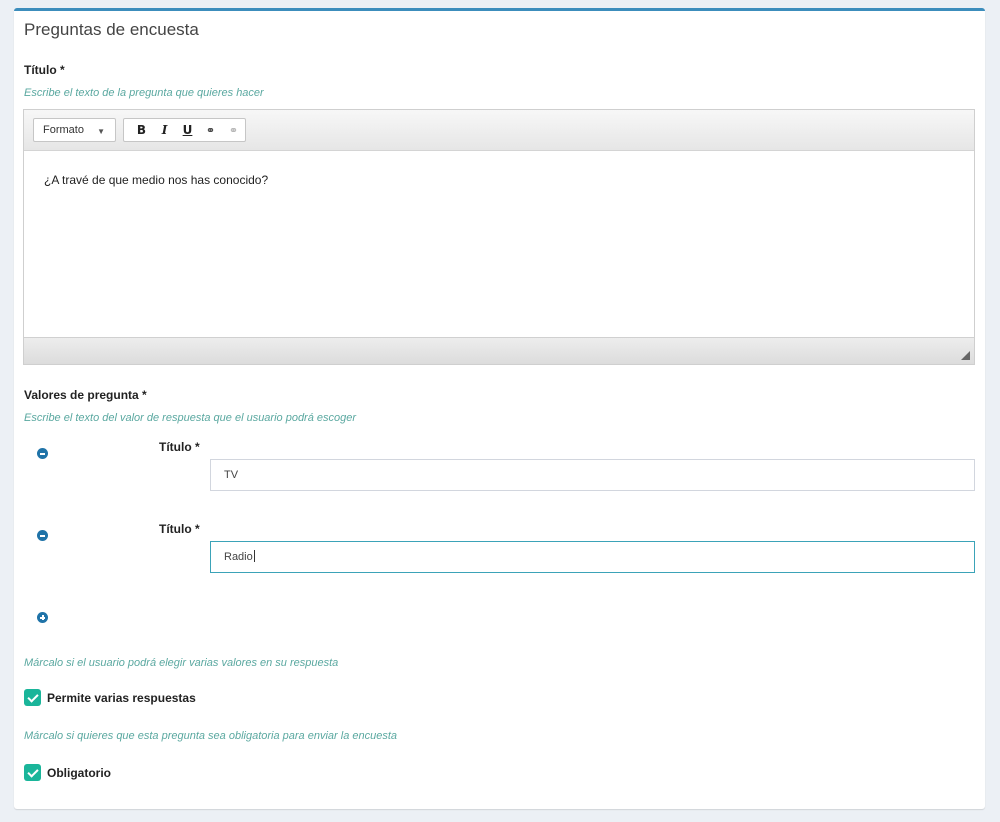 The image size is (1000, 822). I want to click on question-title-label: Título *, so click(44, 70).